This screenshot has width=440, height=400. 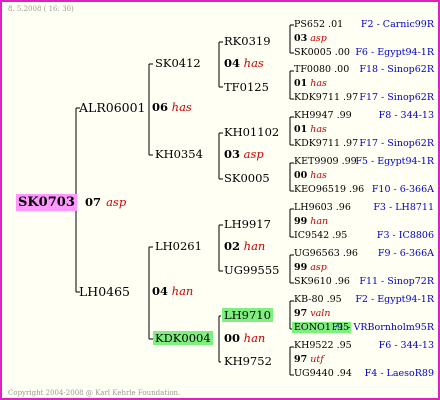 I want to click on gen2-node-1: SK0412, so click(x=178, y=63).